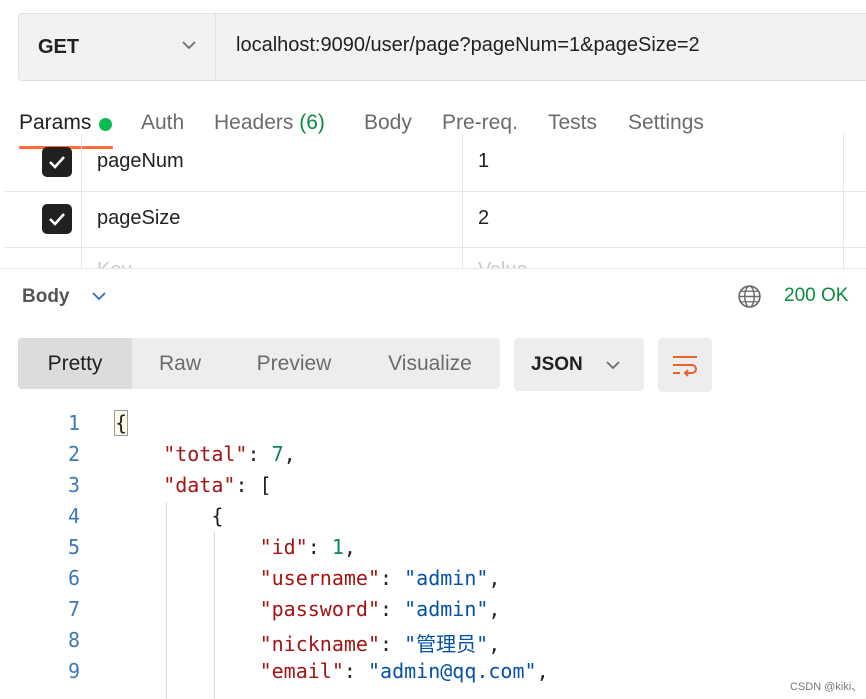 The height and width of the screenshot is (699, 866). Describe the element at coordinates (320, 644) in the screenshot. I see `json-key: "nickname"` at that location.